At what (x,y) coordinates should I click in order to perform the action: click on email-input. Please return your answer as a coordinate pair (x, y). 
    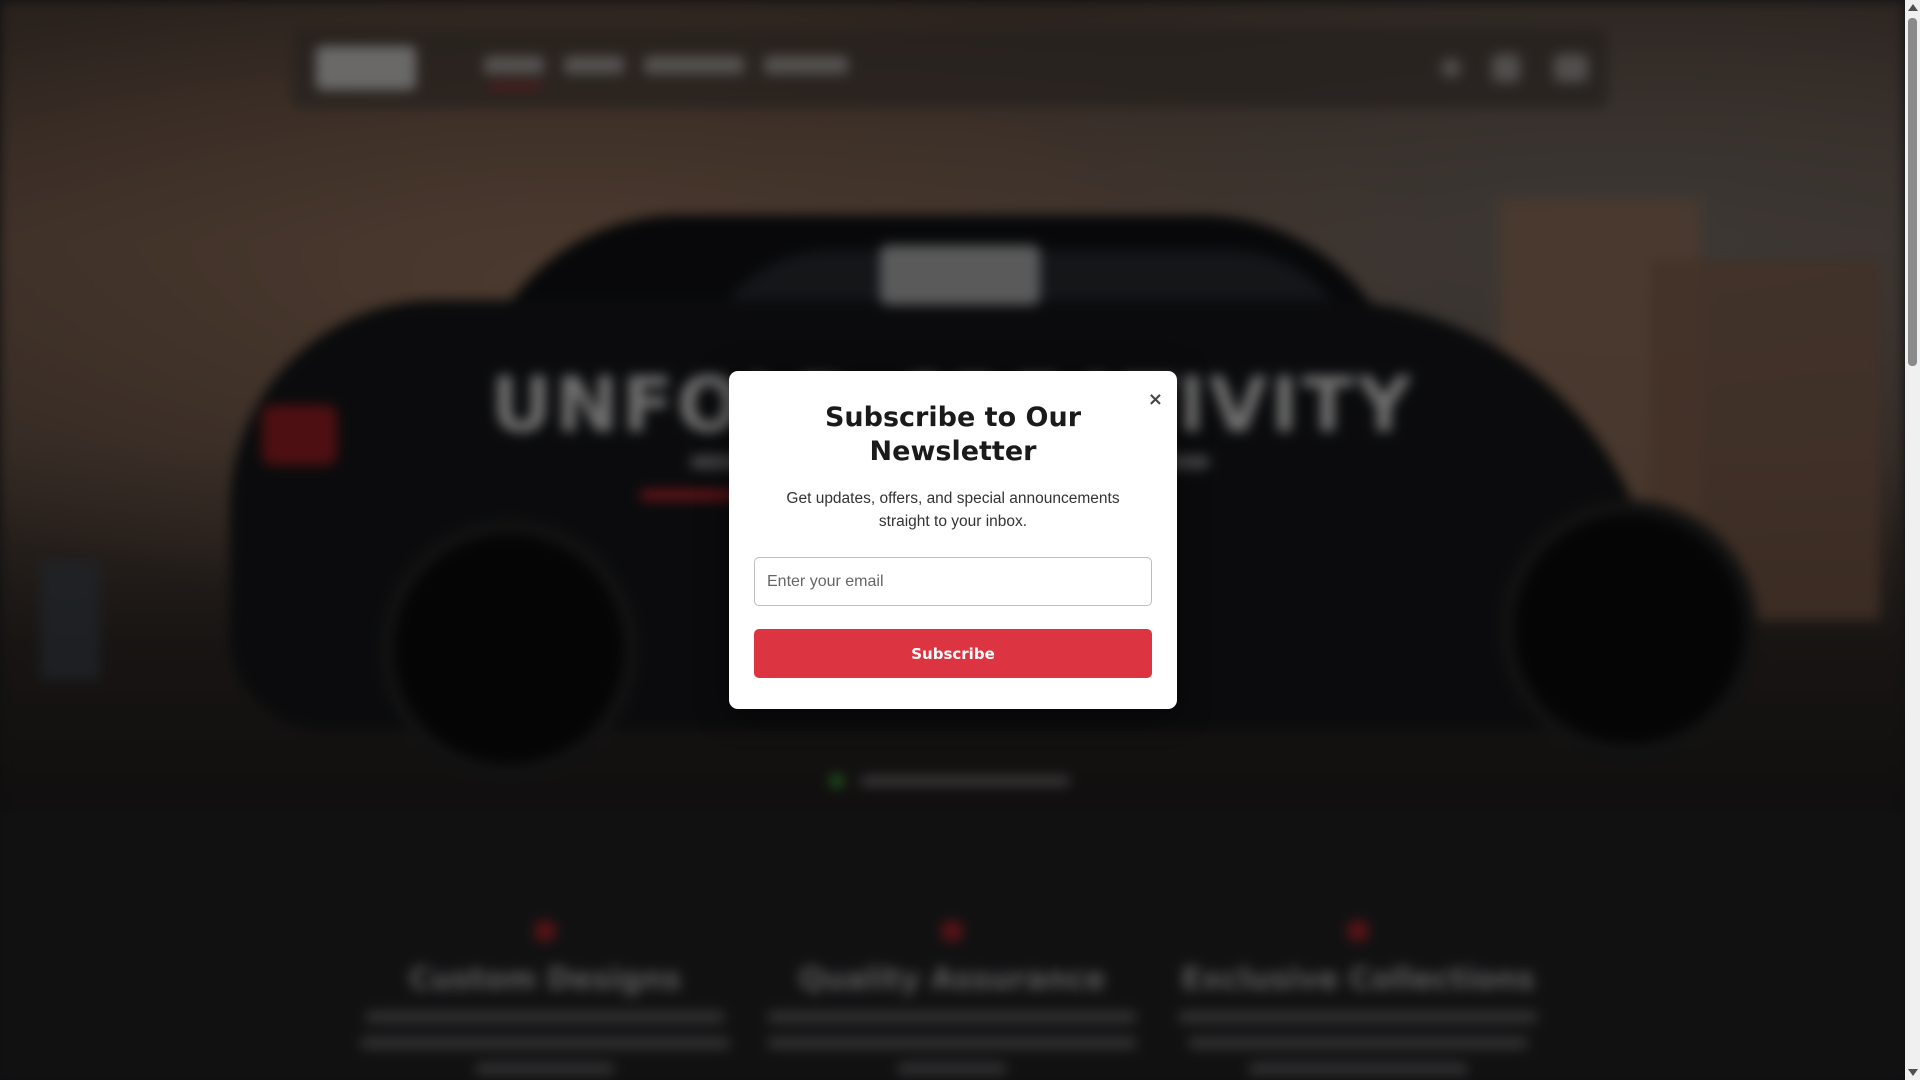
    Looking at the image, I should click on (953, 581).